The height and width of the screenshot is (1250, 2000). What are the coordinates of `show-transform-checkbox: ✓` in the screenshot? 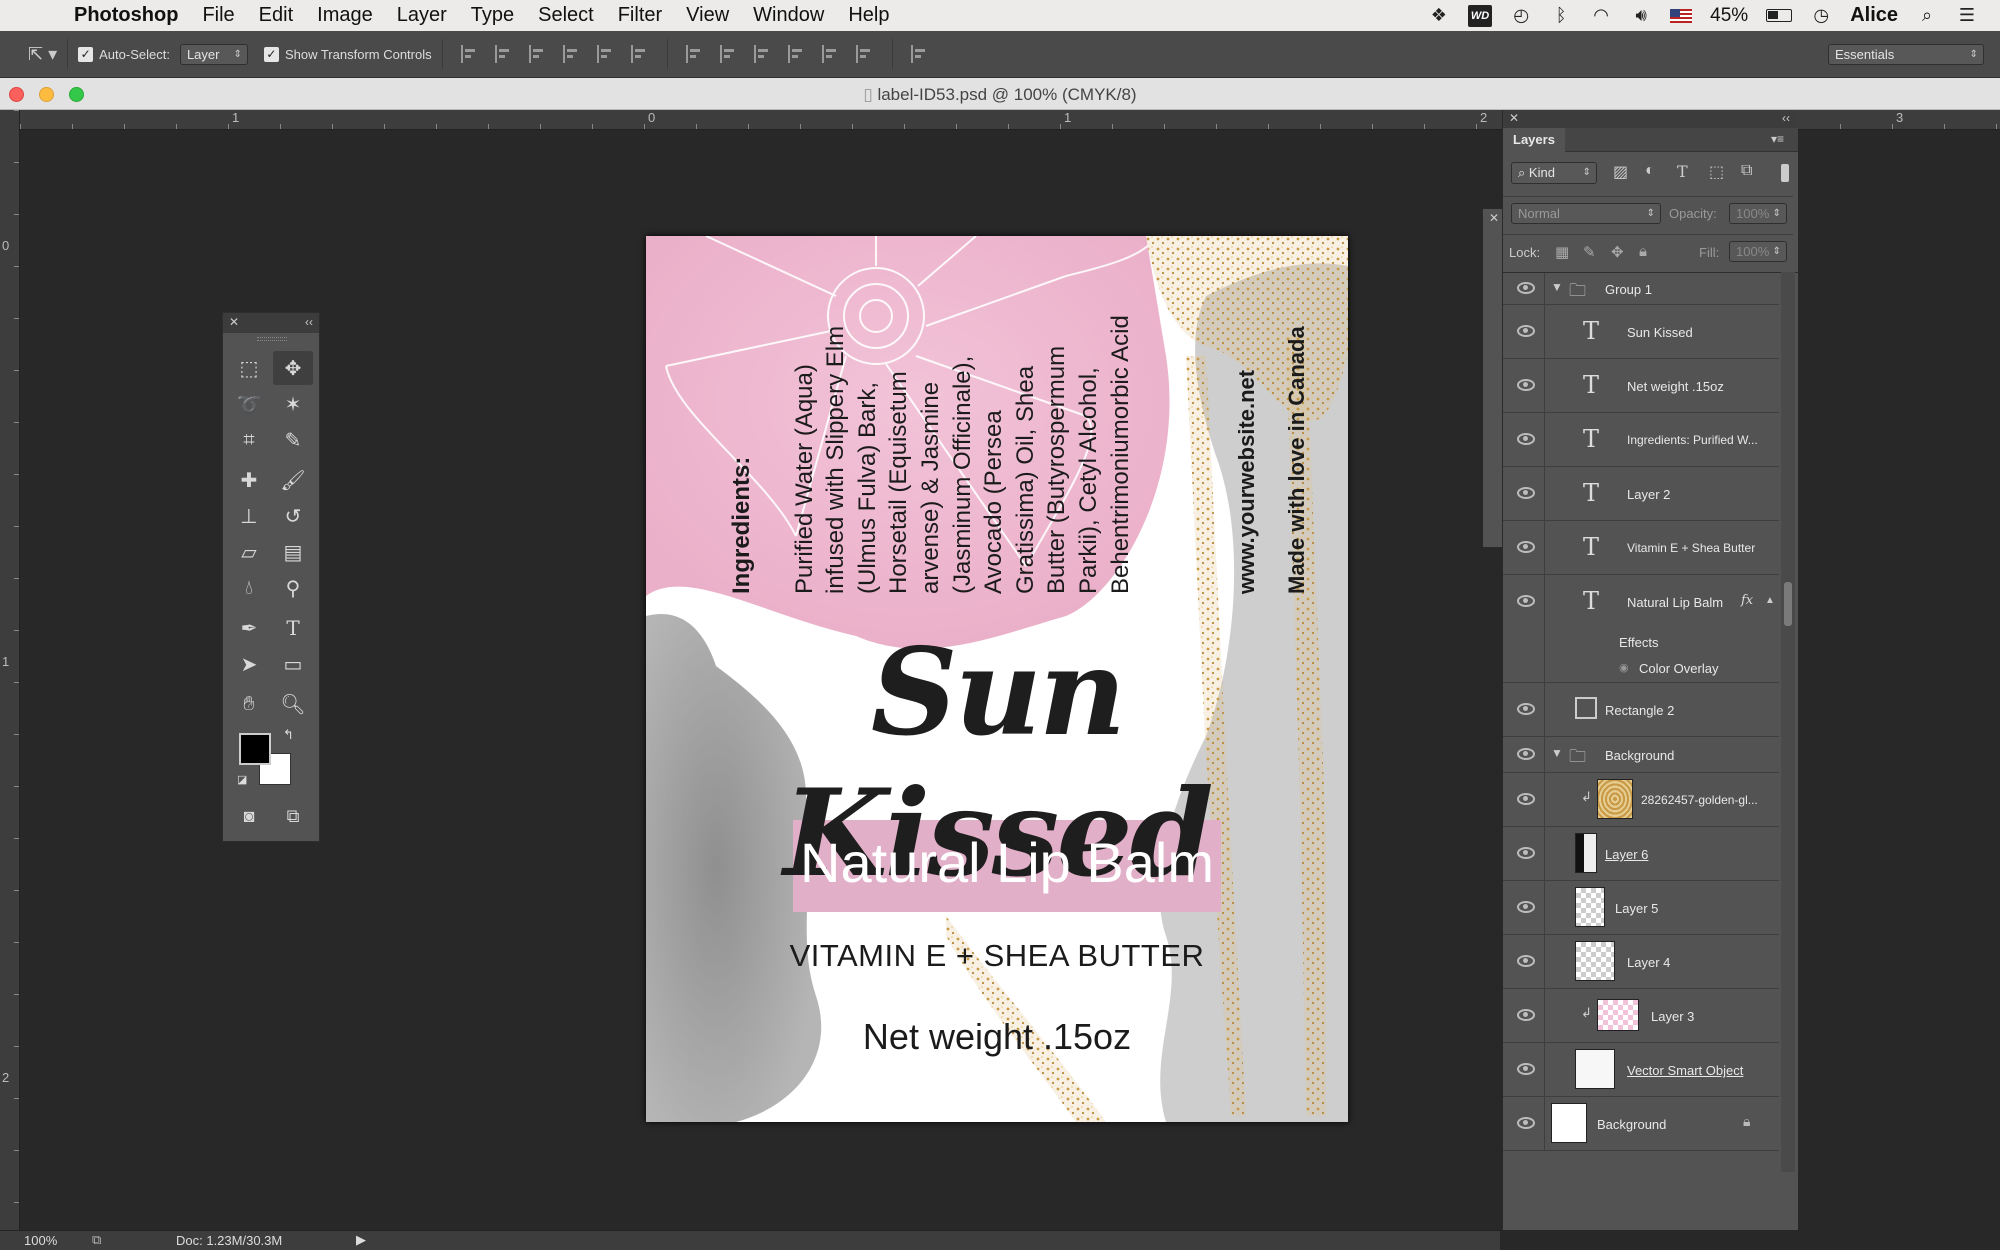 It's located at (271, 54).